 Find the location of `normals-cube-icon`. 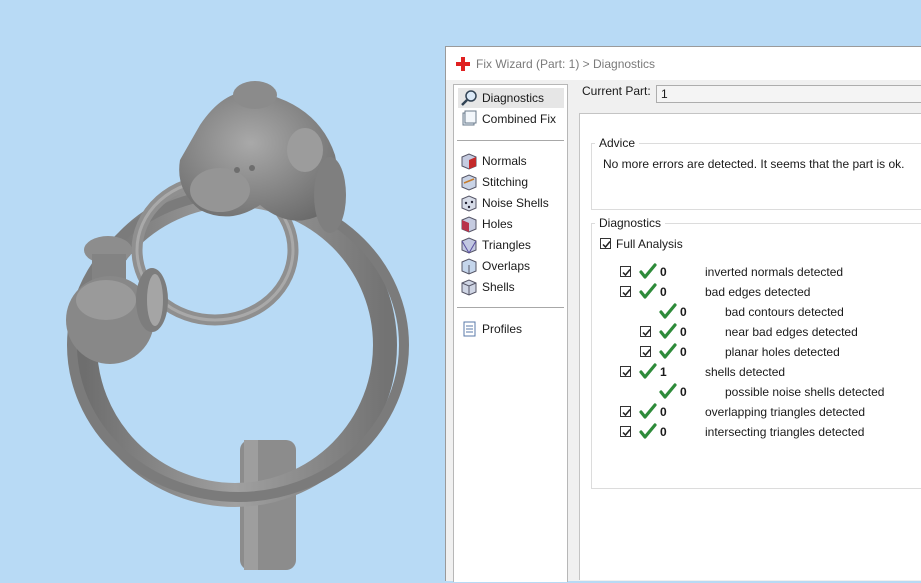

normals-cube-icon is located at coordinates (469, 161).